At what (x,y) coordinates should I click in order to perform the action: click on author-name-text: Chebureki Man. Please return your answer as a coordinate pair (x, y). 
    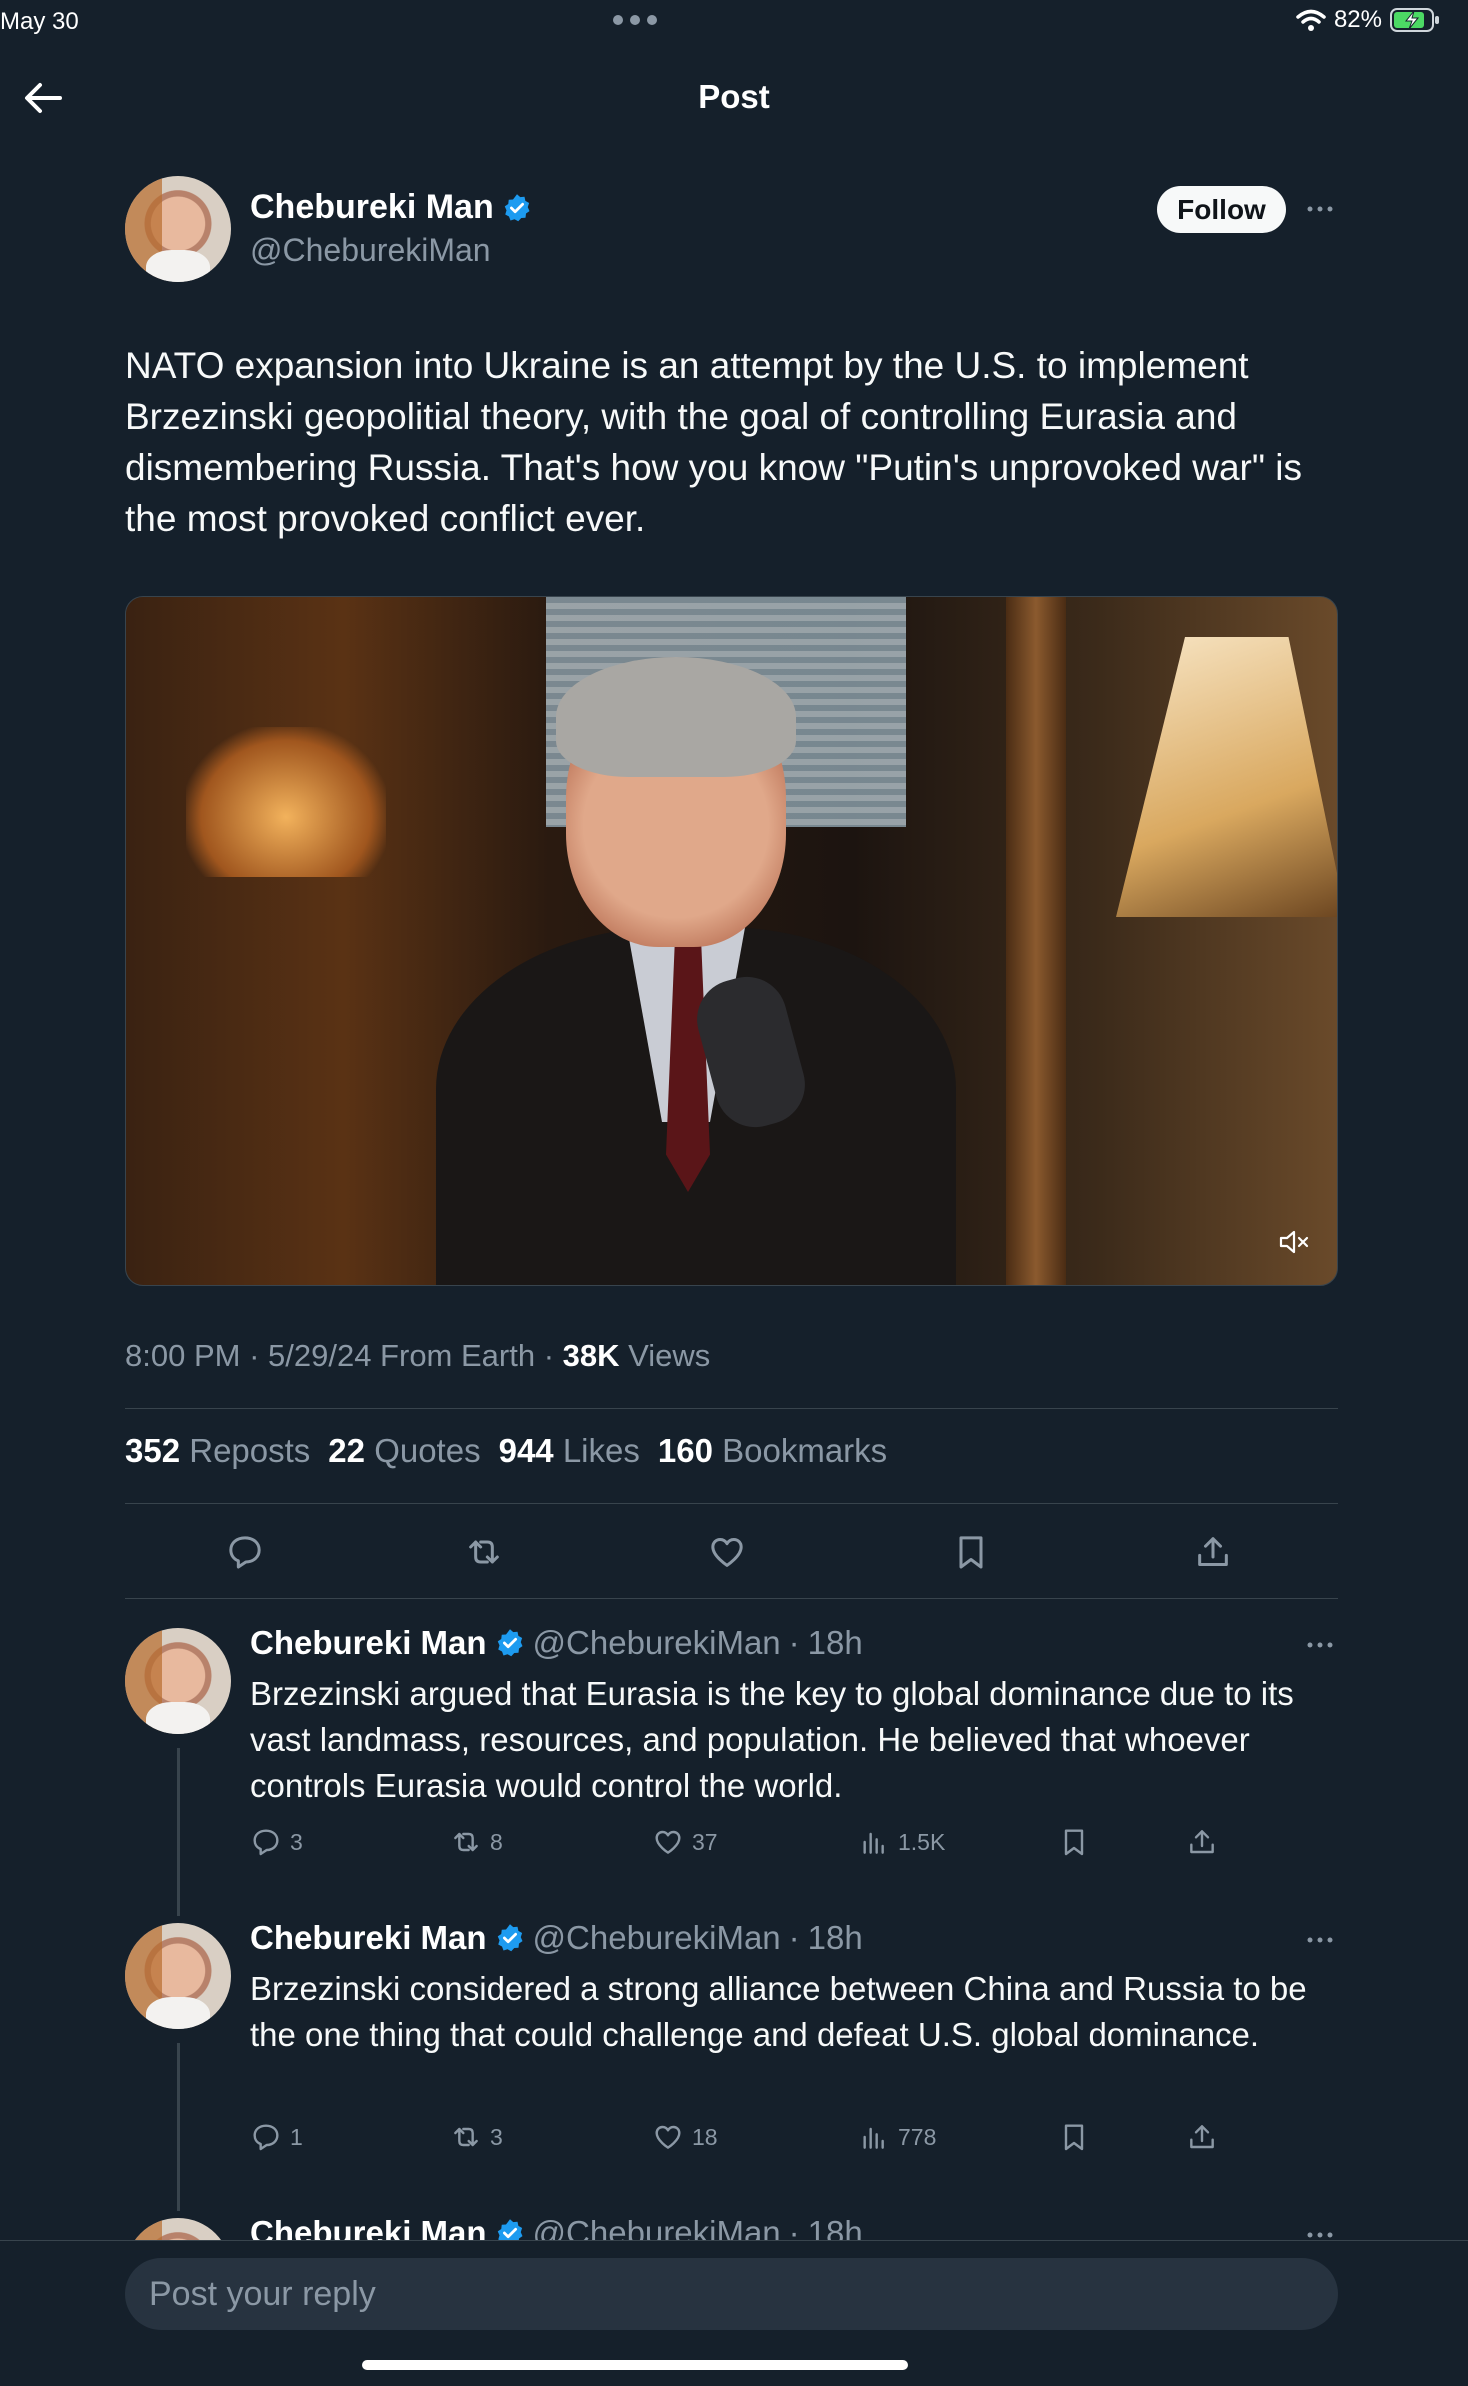
    Looking at the image, I should click on (372, 207).